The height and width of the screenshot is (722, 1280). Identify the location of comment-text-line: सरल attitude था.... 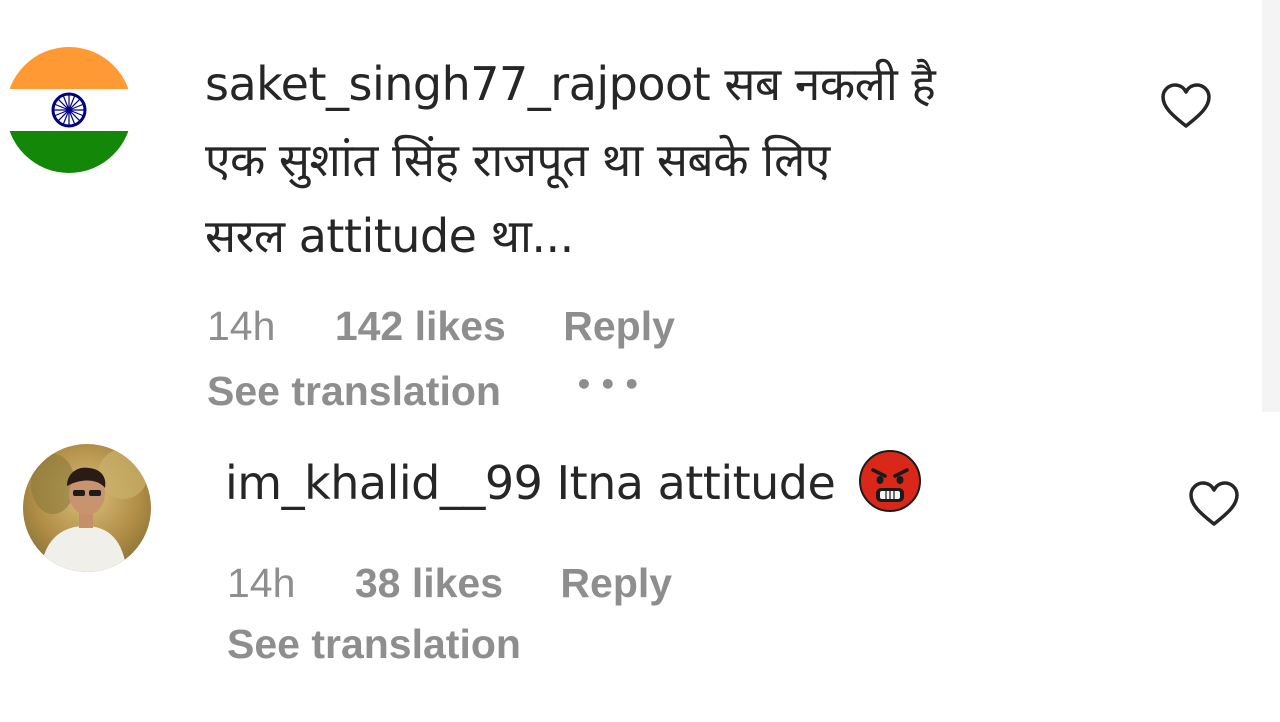
(389, 236).